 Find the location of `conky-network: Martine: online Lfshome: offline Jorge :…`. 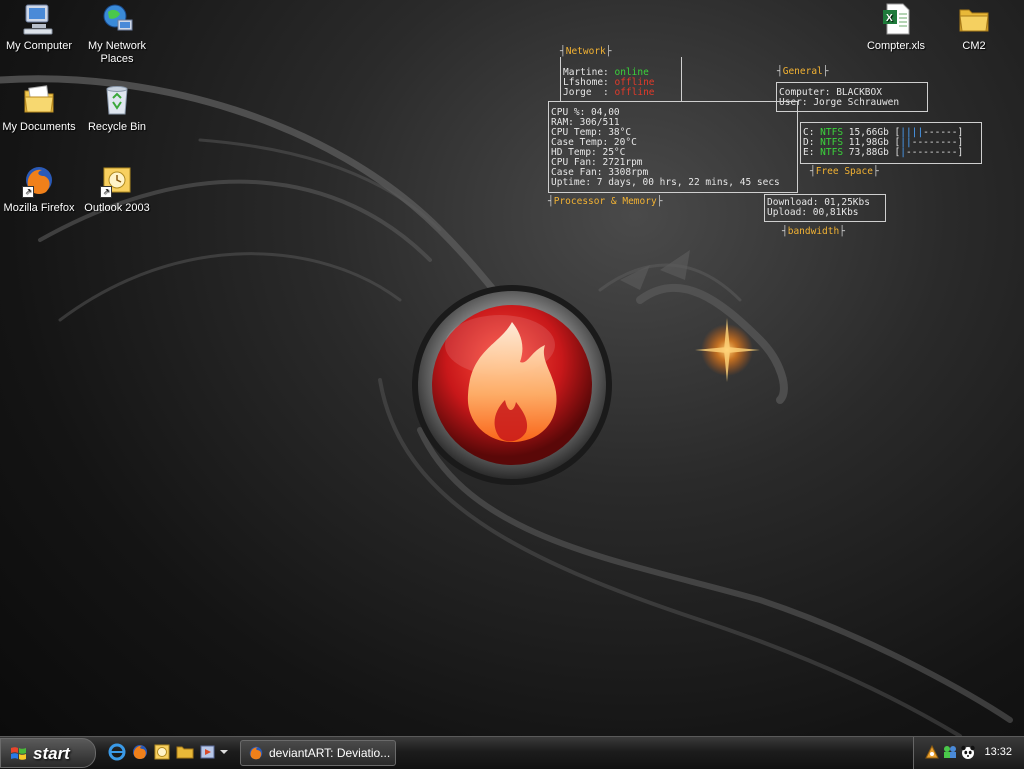

conky-network: Martine: online Lfshome: offline Jorge :… is located at coordinates (609, 83).